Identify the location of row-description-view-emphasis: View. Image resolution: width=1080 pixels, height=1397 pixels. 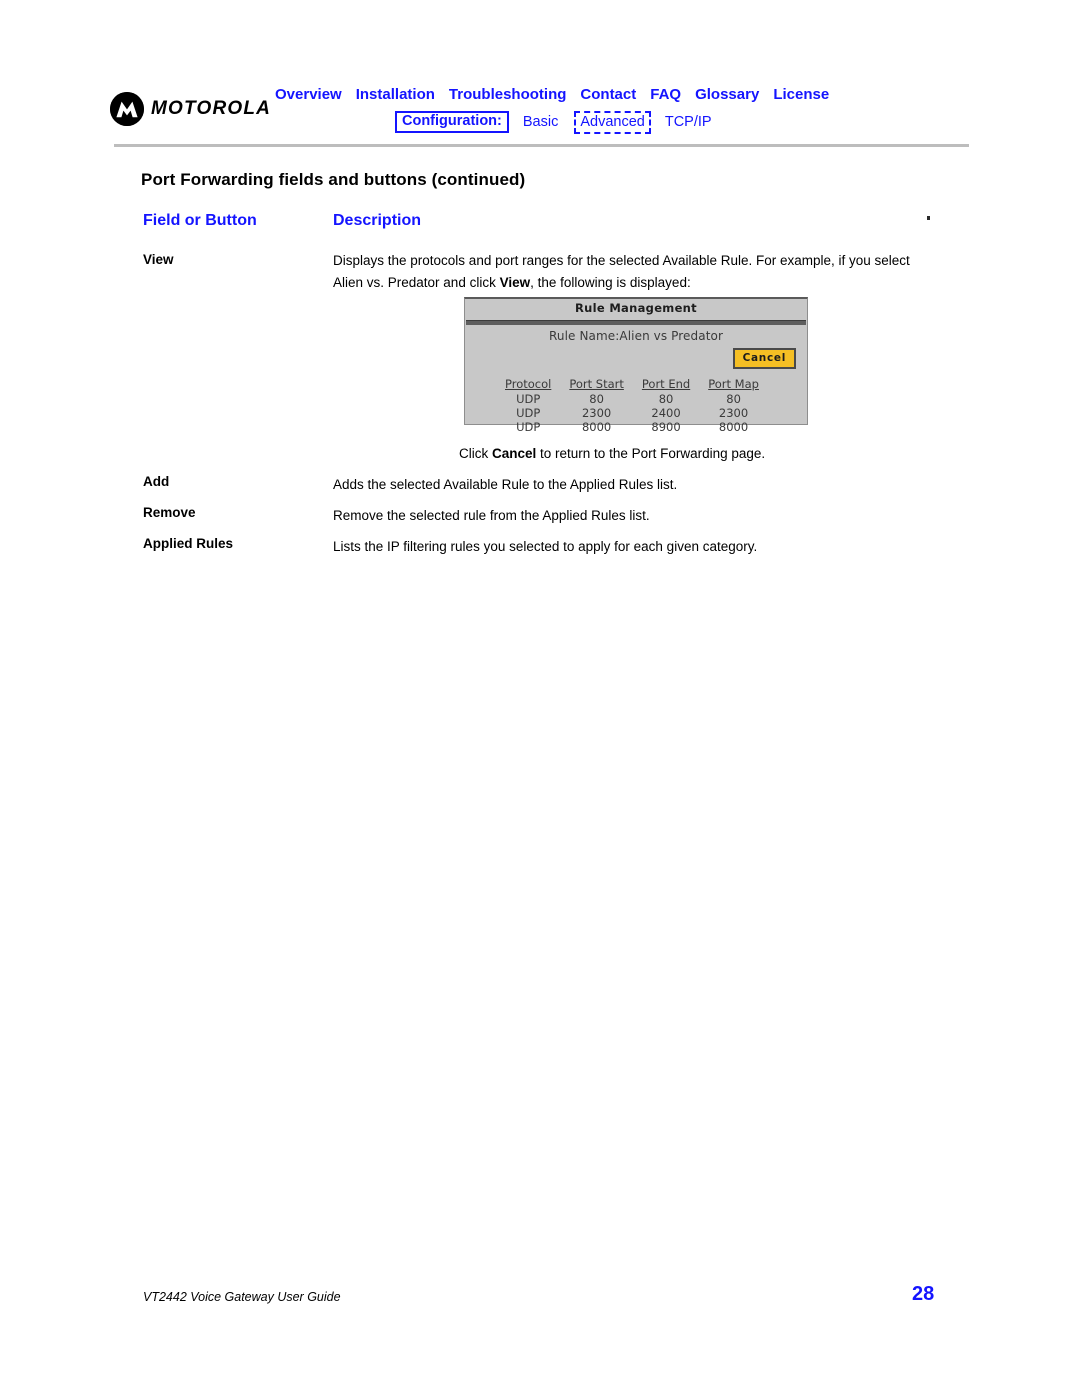
(515, 283).